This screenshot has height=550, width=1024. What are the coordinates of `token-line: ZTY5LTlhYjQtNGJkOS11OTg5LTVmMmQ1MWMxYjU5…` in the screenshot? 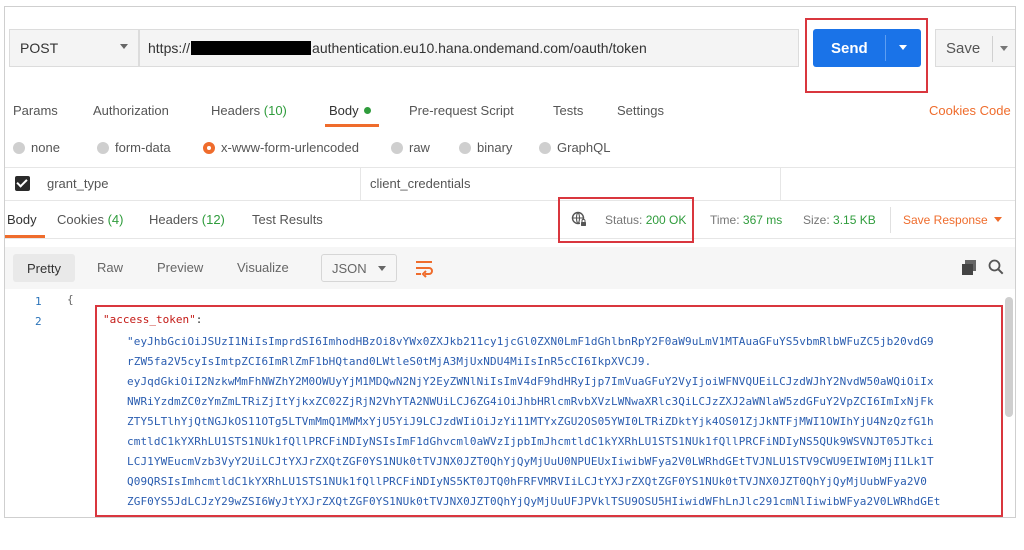 It's located at (530, 421).